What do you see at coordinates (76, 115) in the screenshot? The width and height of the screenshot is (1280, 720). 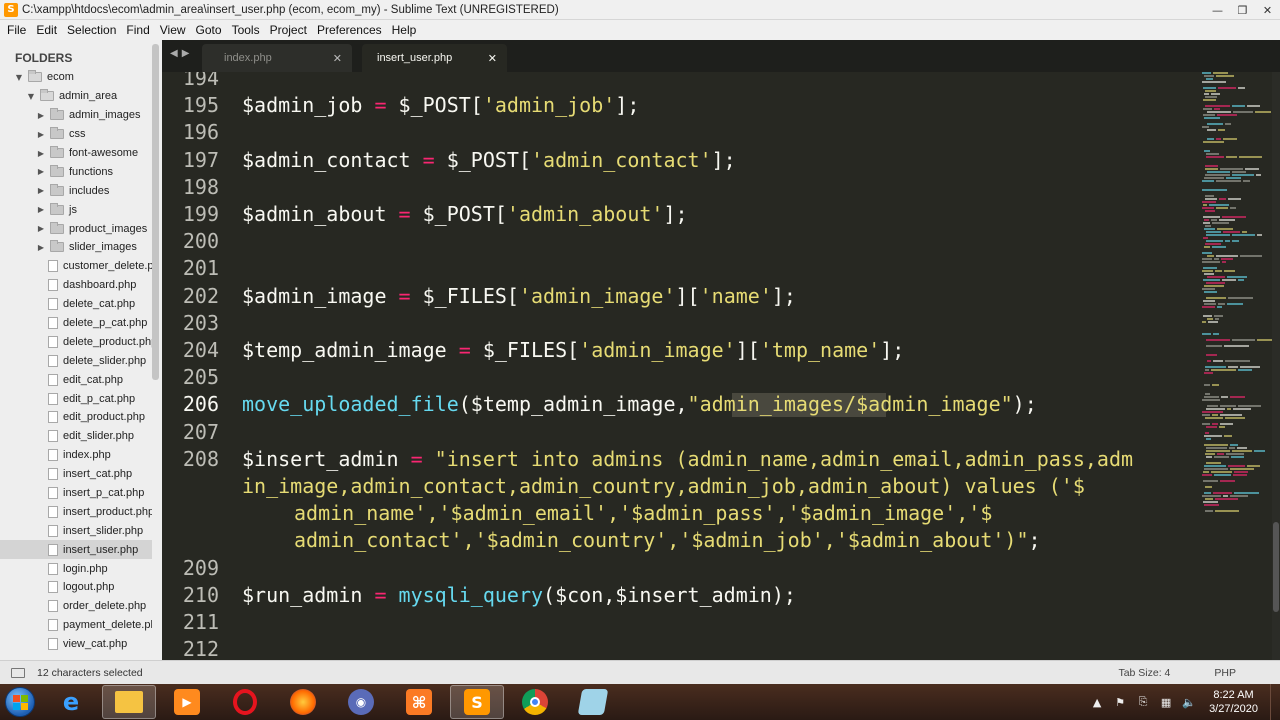 I see `tree-folder-admin-images: ▶ admin_images` at bounding box center [76, 115].